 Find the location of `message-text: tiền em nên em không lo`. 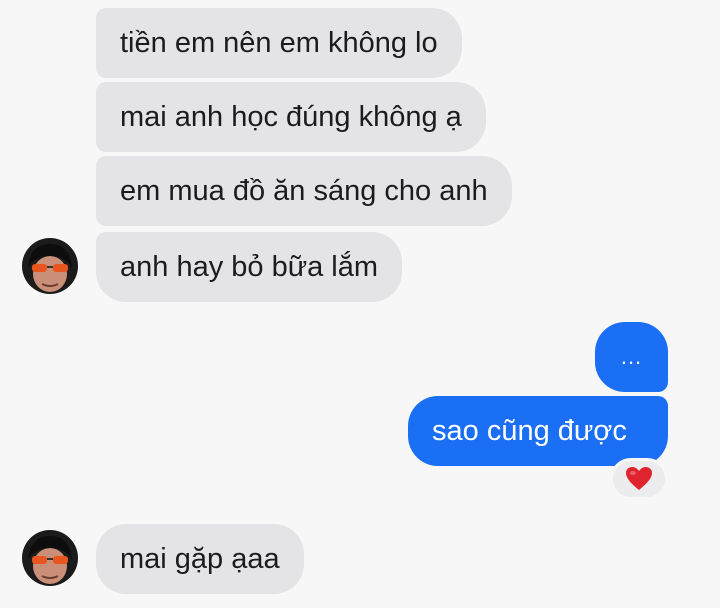

message-text: tiền em nên em không lo is located at coordinates (279, 42).